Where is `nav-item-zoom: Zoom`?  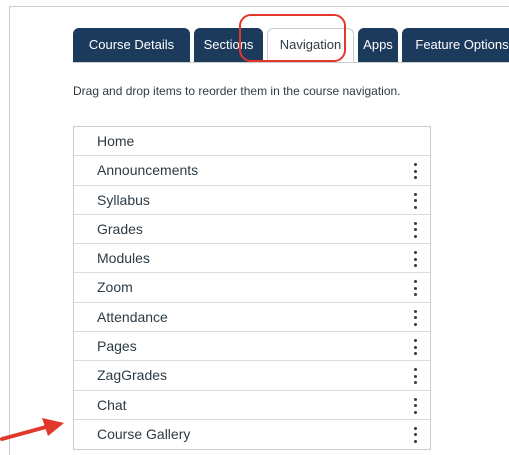
nav-item-zoom: Zoom is located at coordinates (252, 288).